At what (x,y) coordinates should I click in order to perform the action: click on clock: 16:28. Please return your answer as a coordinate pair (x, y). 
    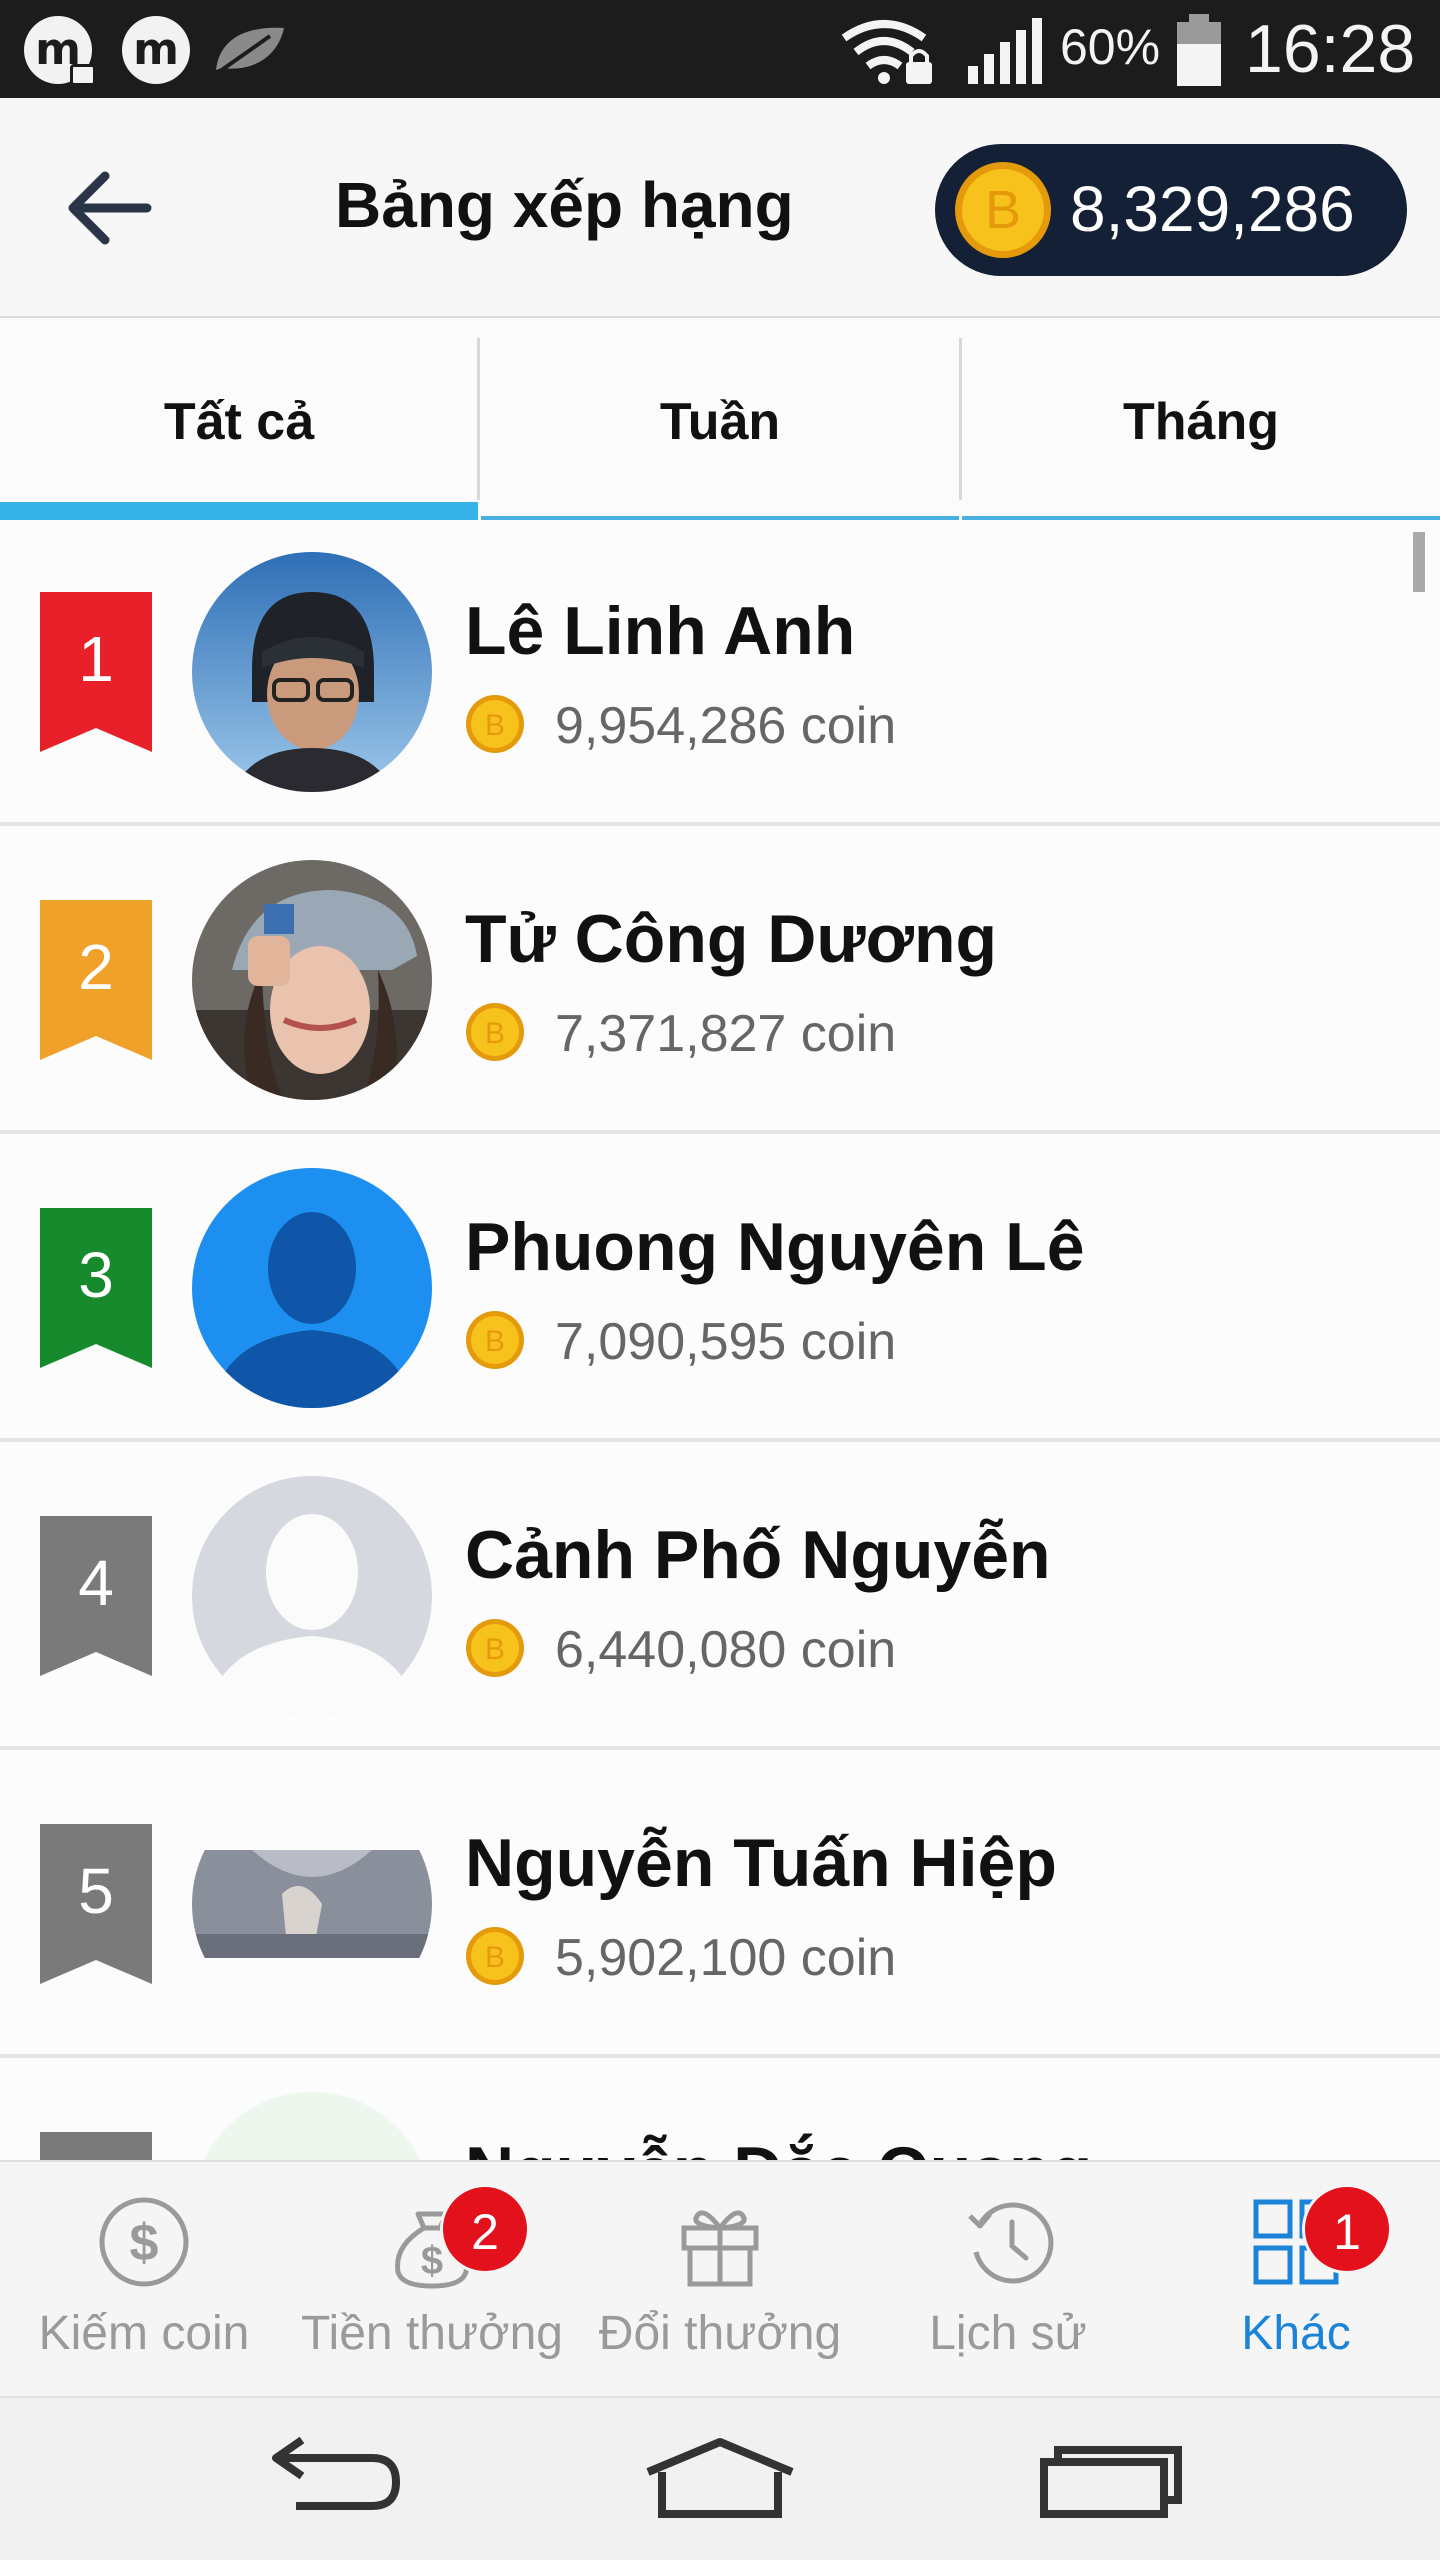
    Looking at the image, I should click on (1330, 49).